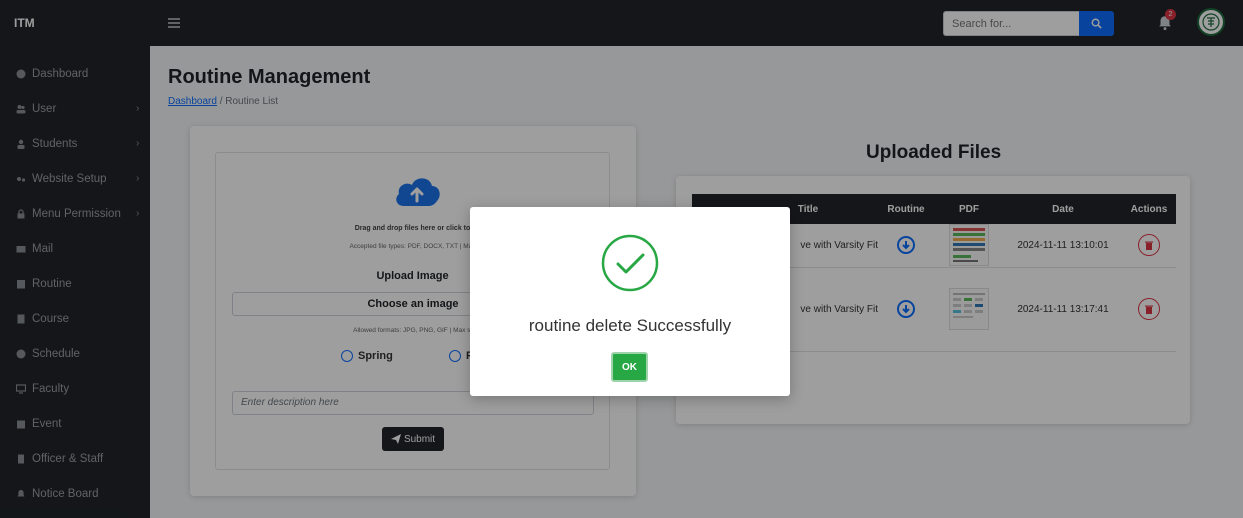 This screenshot has height=518, width=1243. Describe the element at coordinates (630, 301) in the screenshot. I see `success-dialog: routine delete Successfully OK` at that location.